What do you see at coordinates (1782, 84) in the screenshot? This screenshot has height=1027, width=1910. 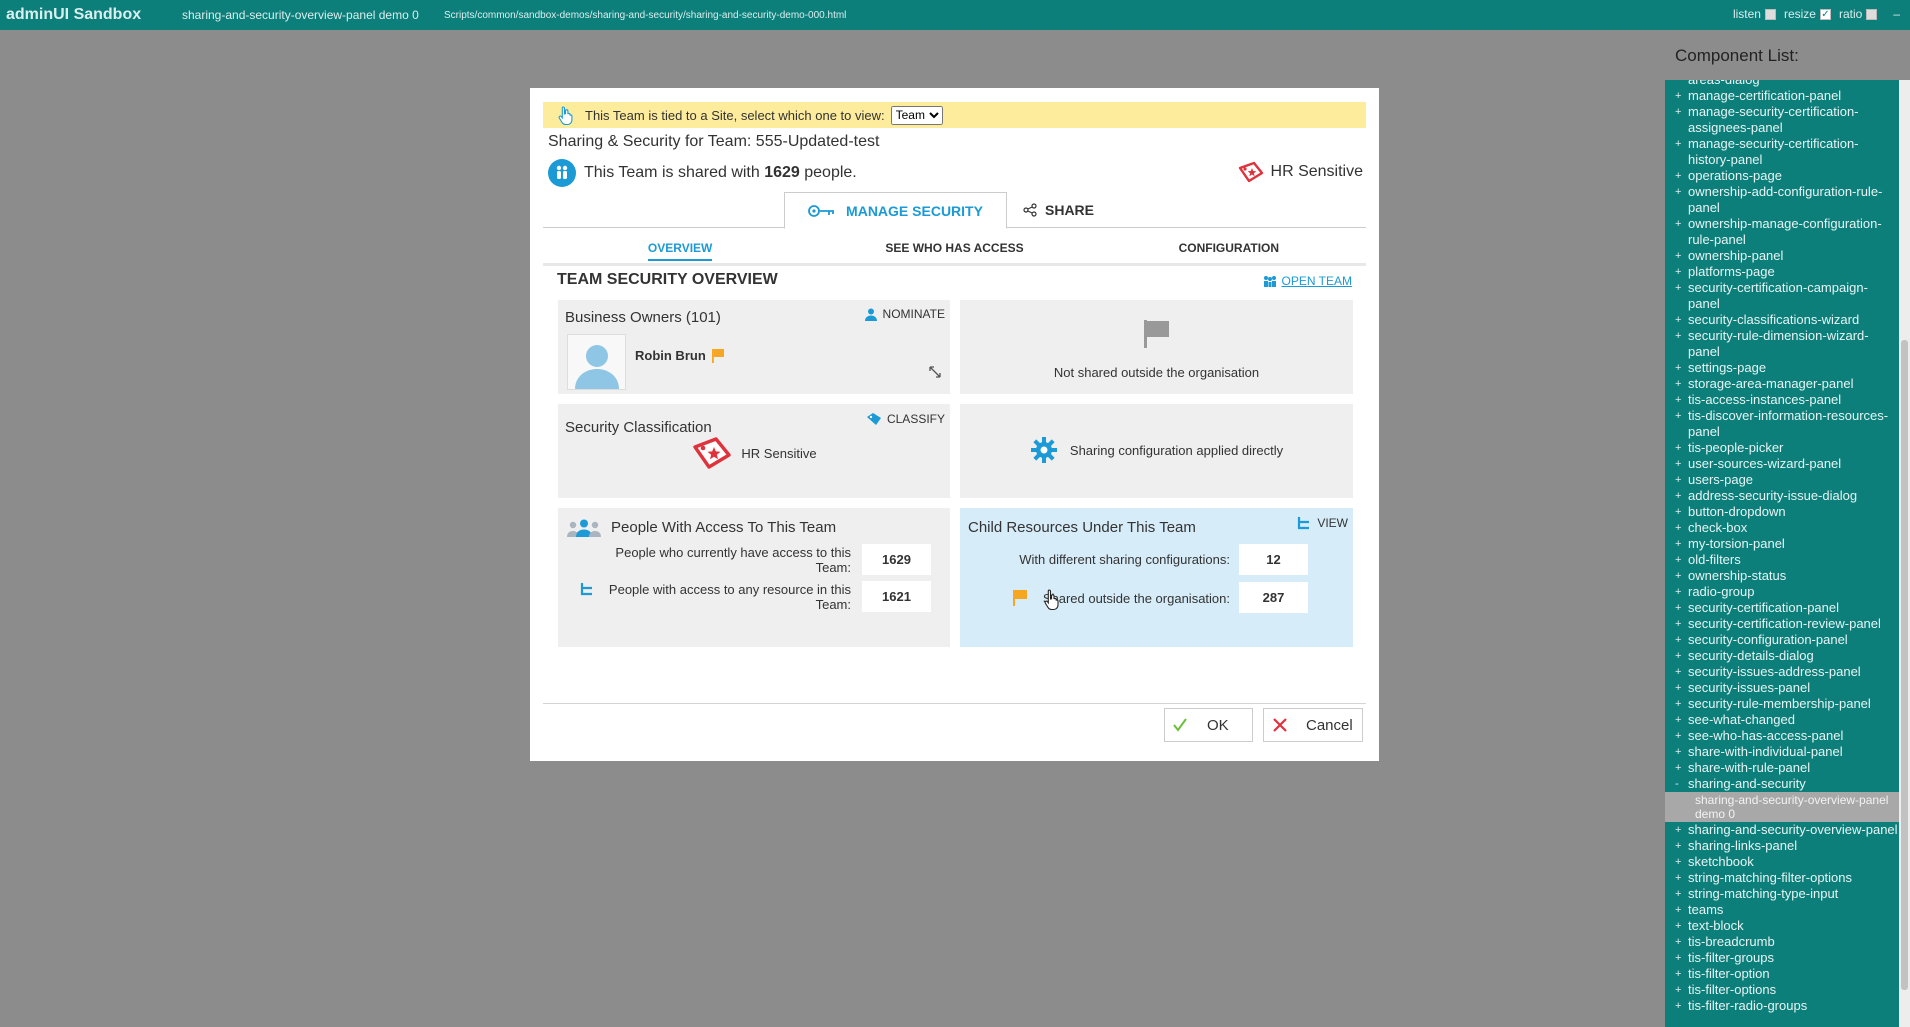 I see `component-list-item: areas-dialog` at bounding box center [1782, 84].